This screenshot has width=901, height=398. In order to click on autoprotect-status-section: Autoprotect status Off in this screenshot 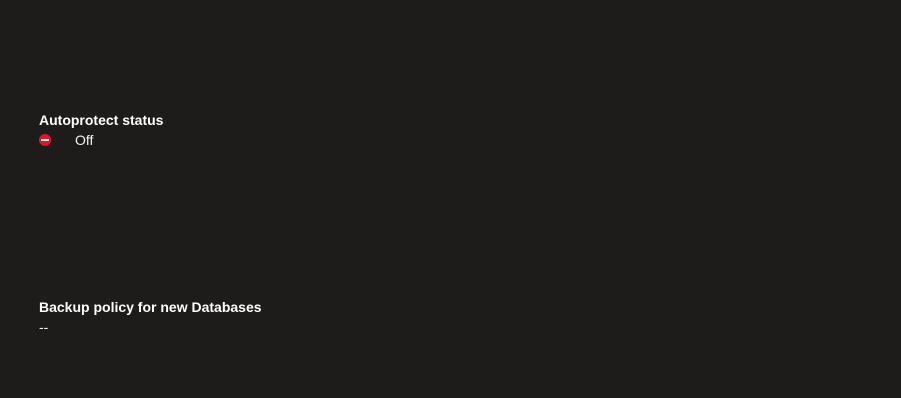, I will do `click(101, 130)`.